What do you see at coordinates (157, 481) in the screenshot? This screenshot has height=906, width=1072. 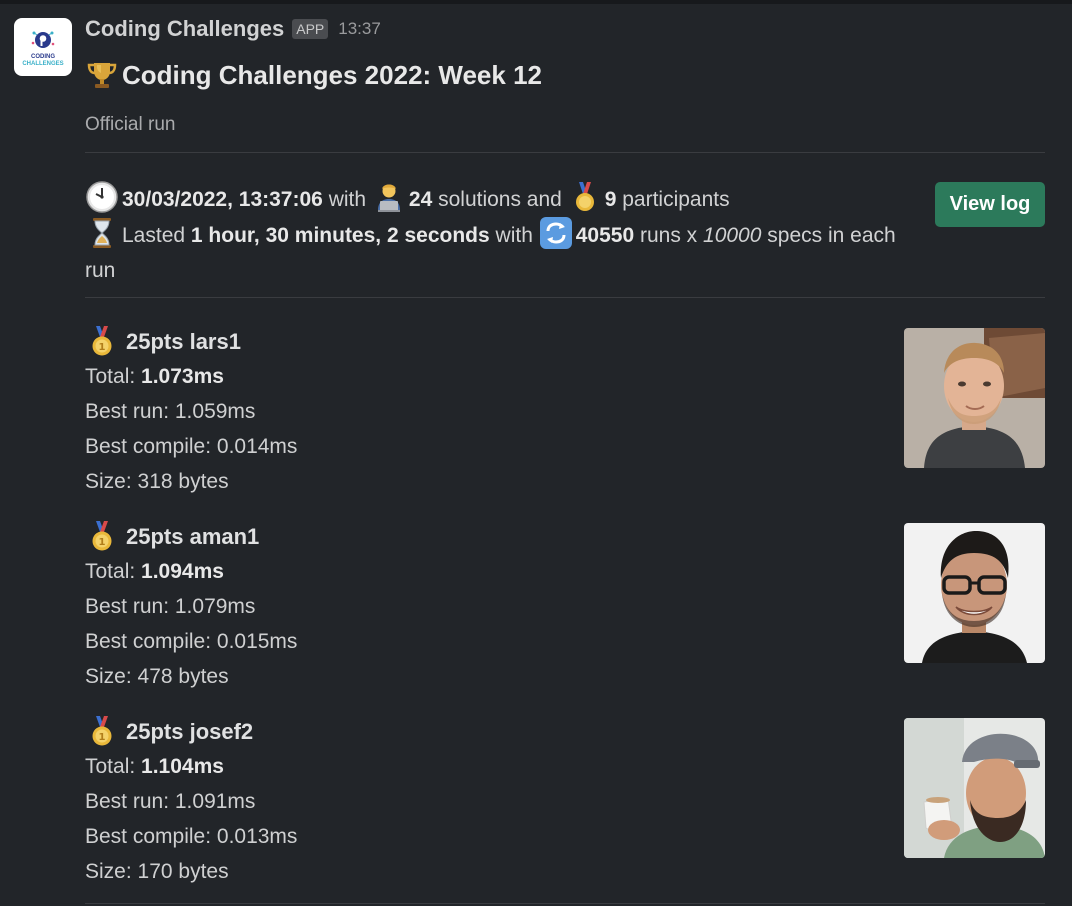 I see `entry-size: Size: 318 bytes` at bounding box center [157, 481].